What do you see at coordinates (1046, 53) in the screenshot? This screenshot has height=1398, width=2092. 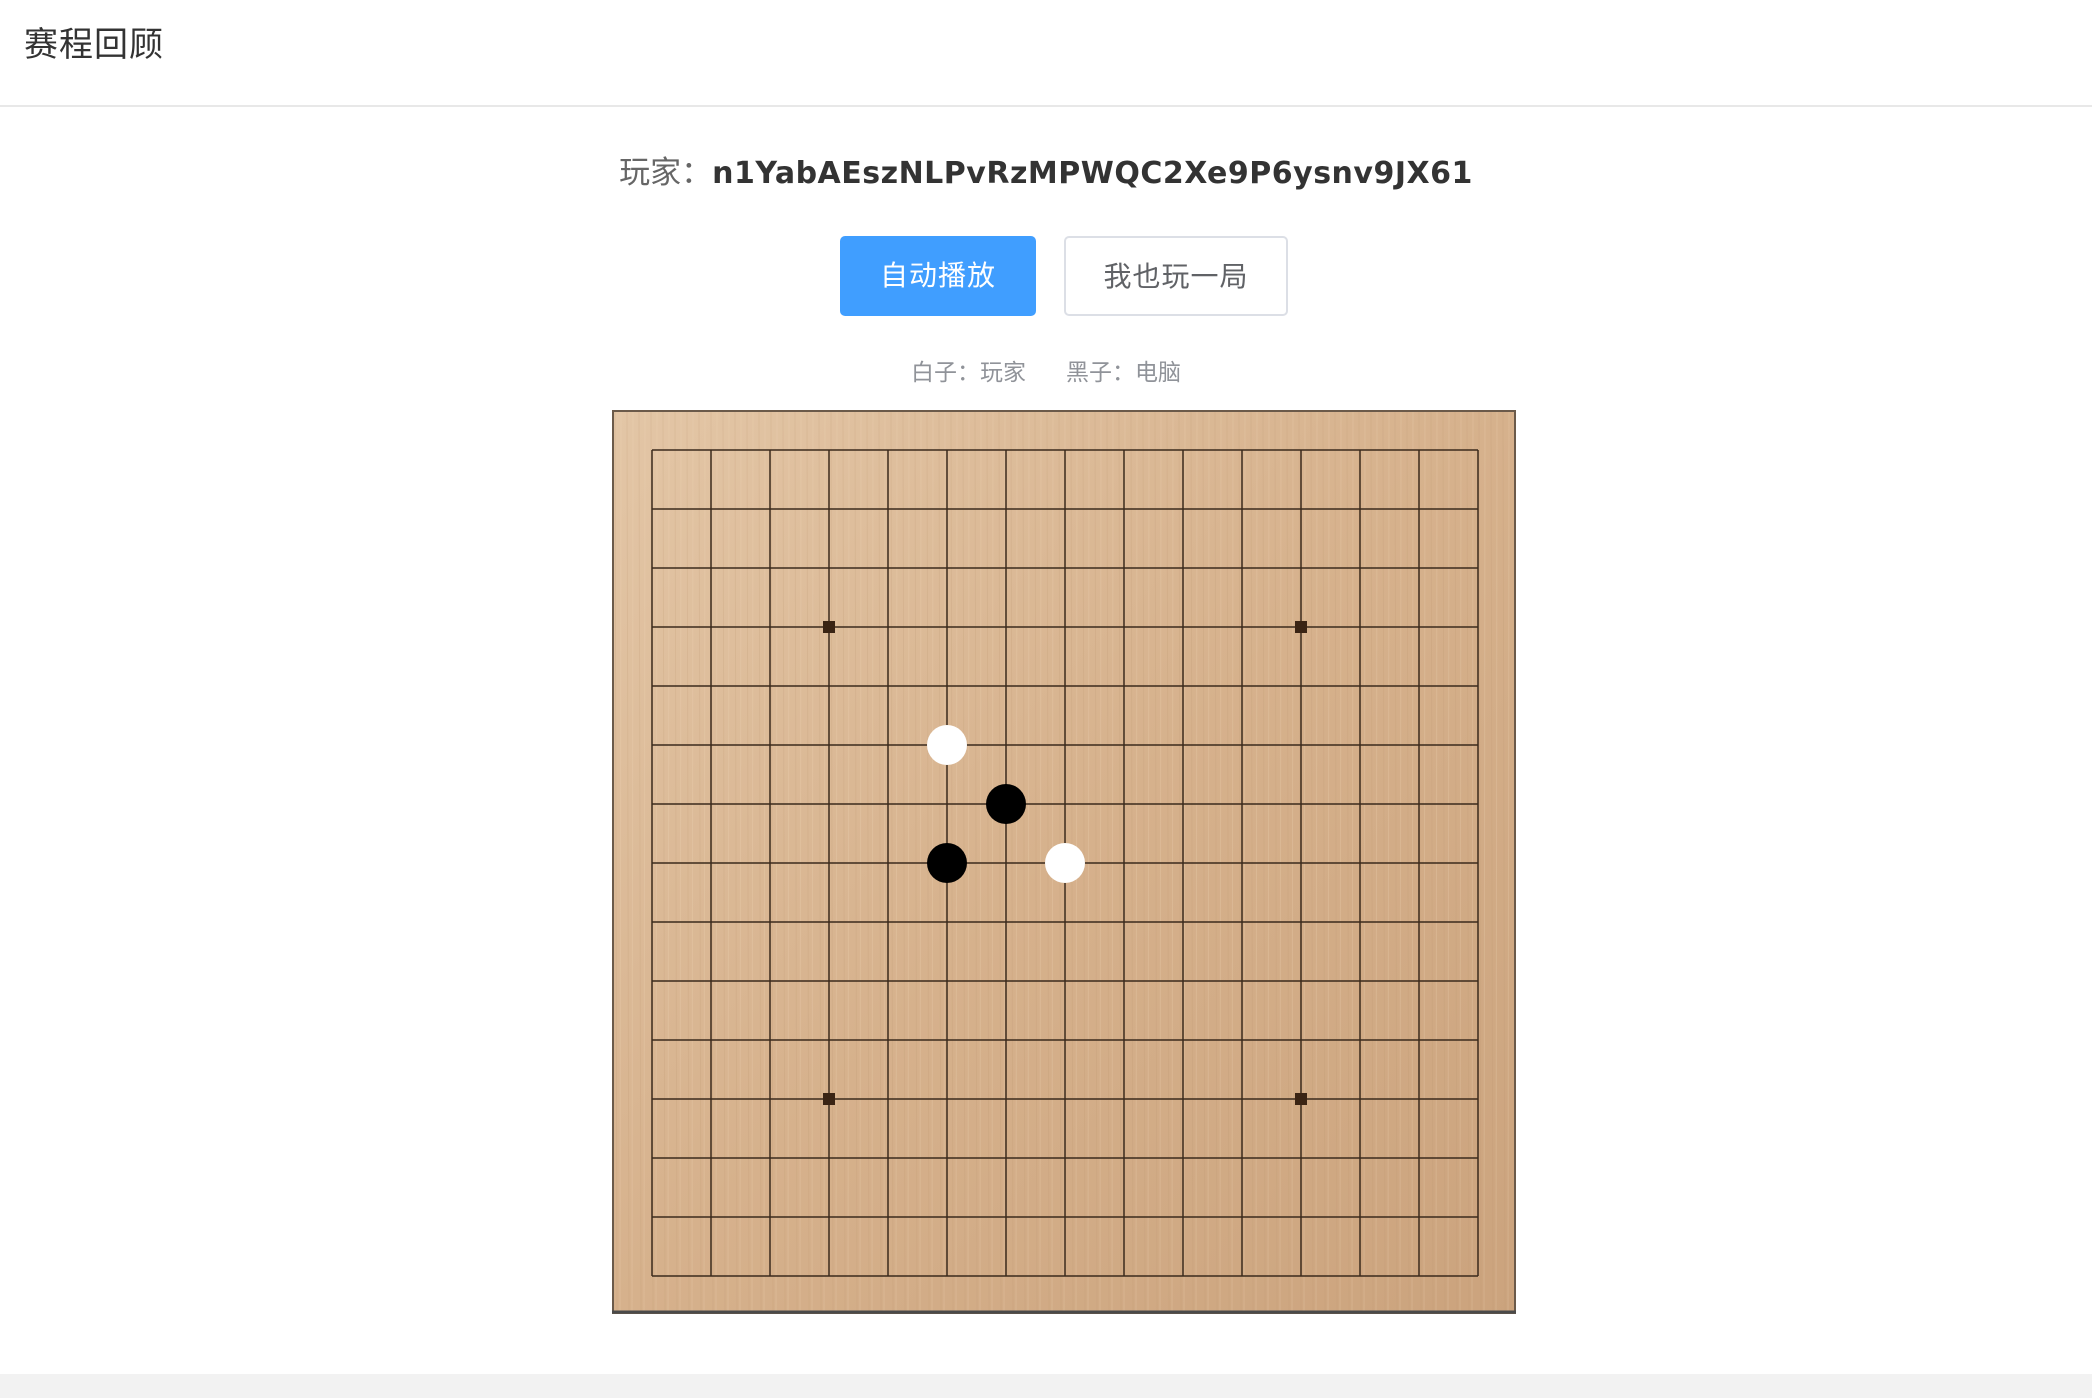 I see `page-header: 赛程回顾` at bounding box center [1046, 53].